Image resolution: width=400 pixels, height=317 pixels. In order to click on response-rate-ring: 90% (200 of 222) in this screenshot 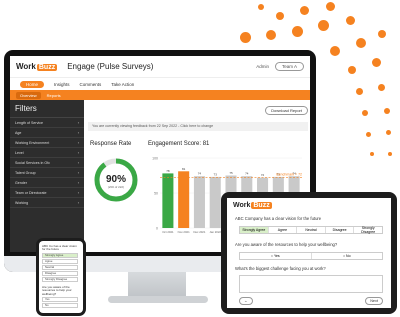, I will do `click(116, 180)`.